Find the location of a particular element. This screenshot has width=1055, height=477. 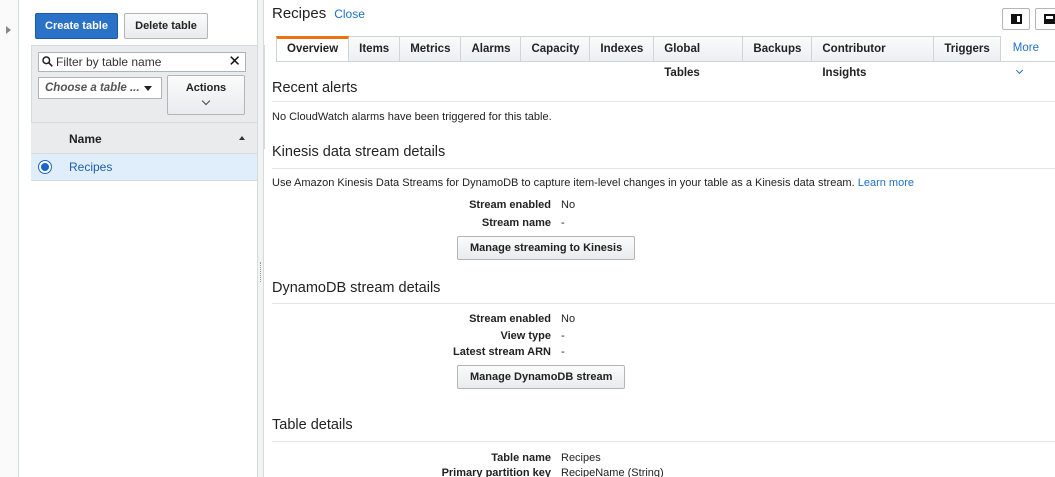

split-view-button is located at coordinates (1016, 19).